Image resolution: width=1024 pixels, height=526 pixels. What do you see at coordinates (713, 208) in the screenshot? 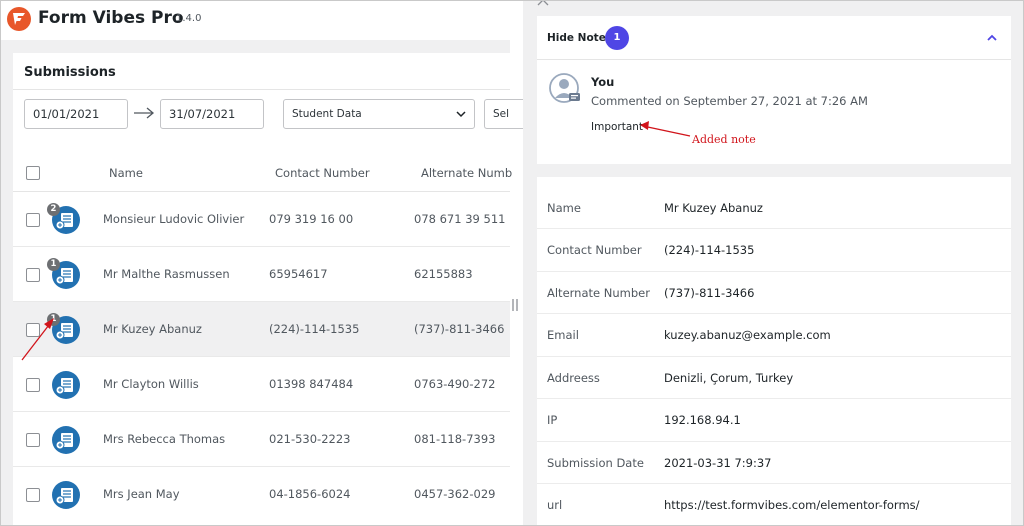
I see `detail-value-name: Mr Kuzey Abanuz` at bounding box center [713, 208].